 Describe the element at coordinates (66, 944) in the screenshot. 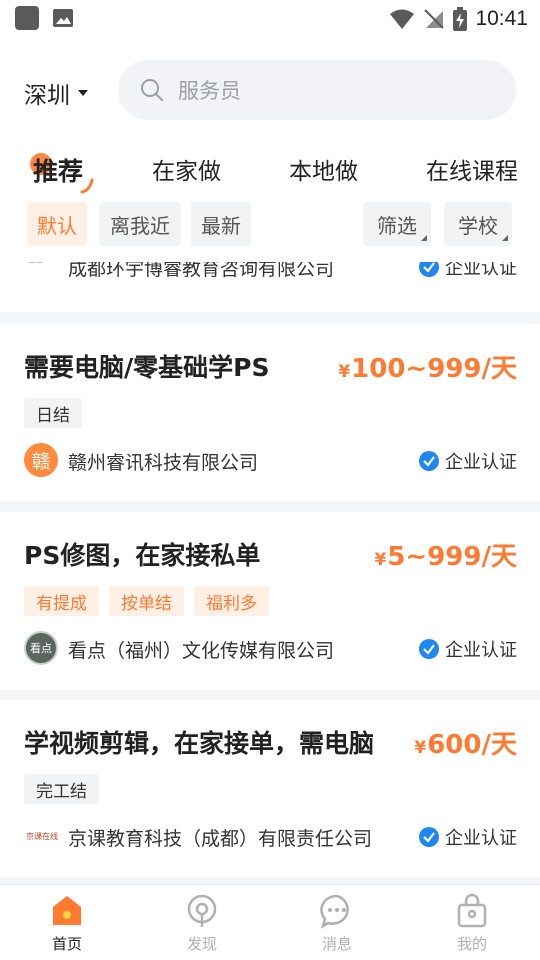

I see `nav-home-label: 首页` at that location.